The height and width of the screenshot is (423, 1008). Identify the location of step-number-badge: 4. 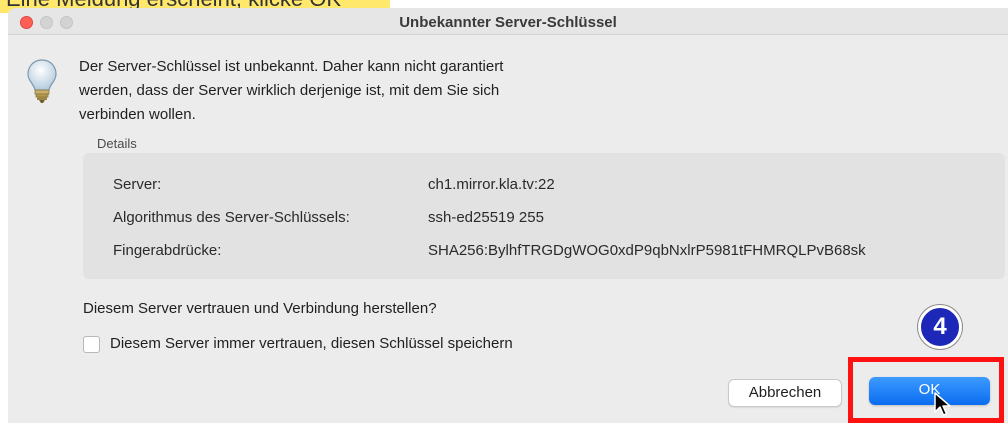
(940, 327).